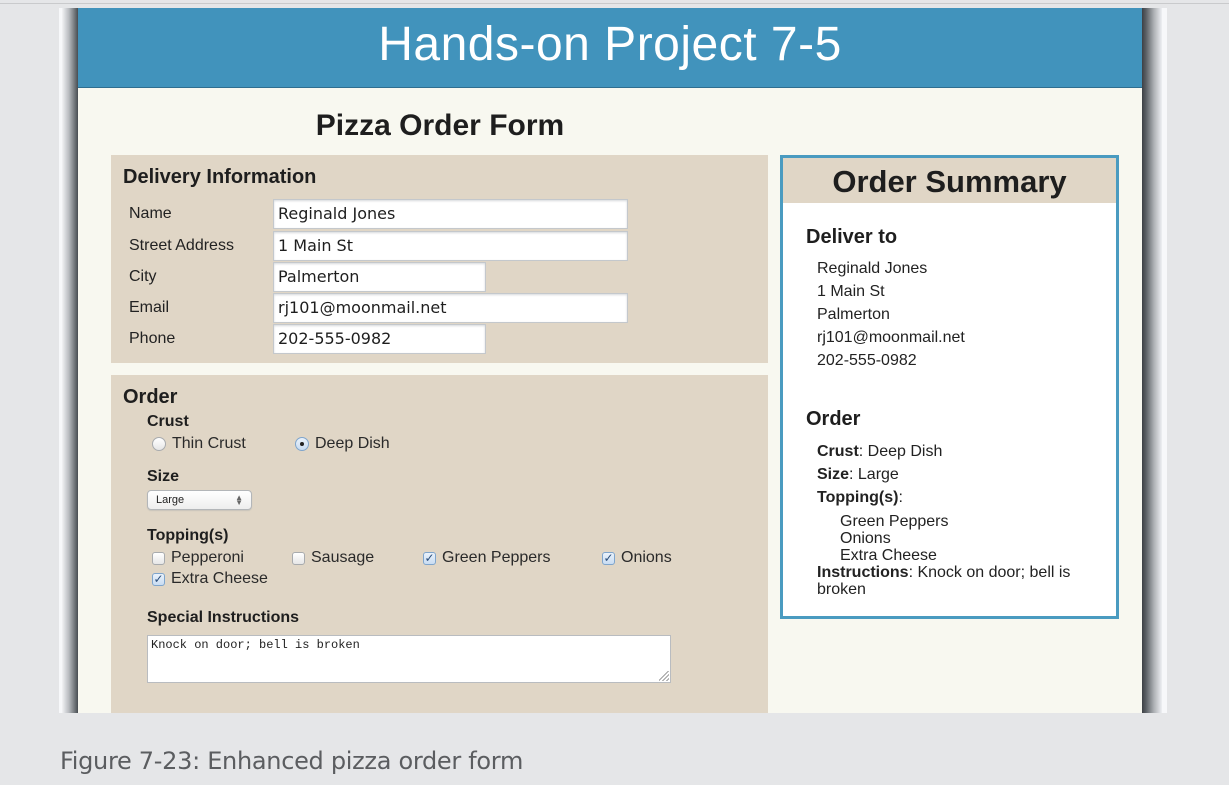  Describe the element at coordinates (614, 3) in the screenshot. I see `top-border` at that location.